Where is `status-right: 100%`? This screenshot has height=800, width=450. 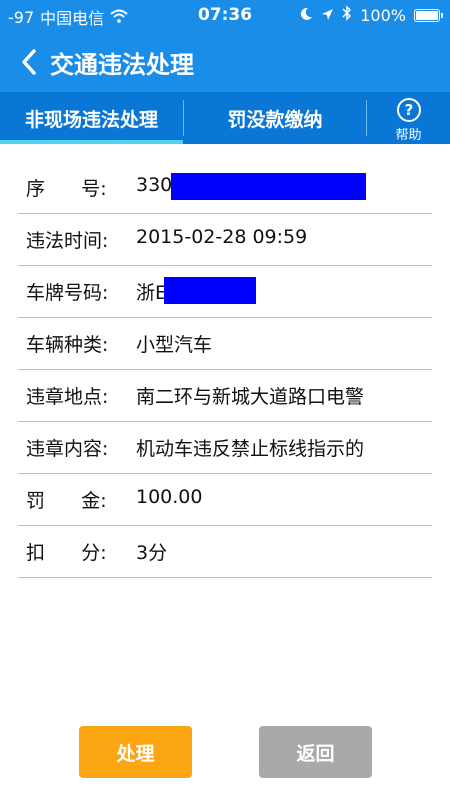
status-right: 100% is located at coordinates (371, 15).